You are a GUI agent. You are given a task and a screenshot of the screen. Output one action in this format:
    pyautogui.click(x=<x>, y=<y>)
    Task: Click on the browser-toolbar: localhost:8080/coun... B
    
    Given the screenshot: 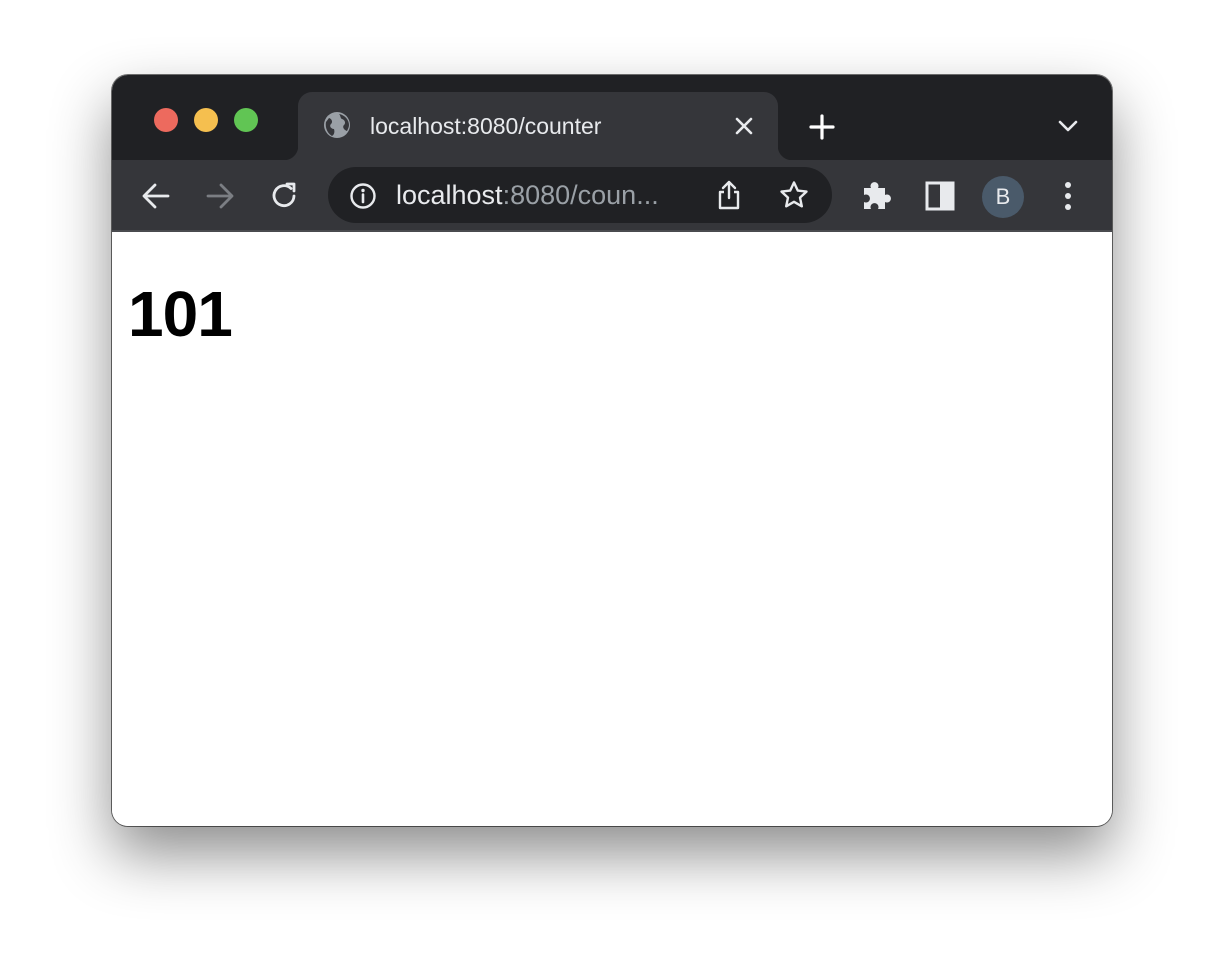 What is the action you would take?
    pyautogui.click(x=612, y=196)
    